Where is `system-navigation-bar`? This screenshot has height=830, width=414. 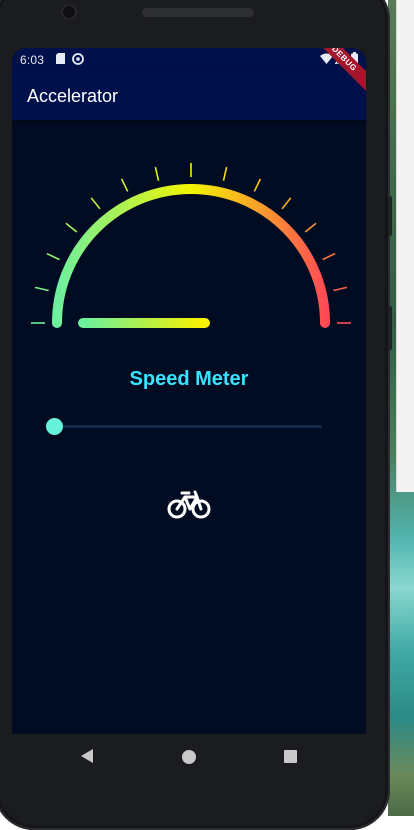
system-navigation-bar is located at coordinates (189, 757).